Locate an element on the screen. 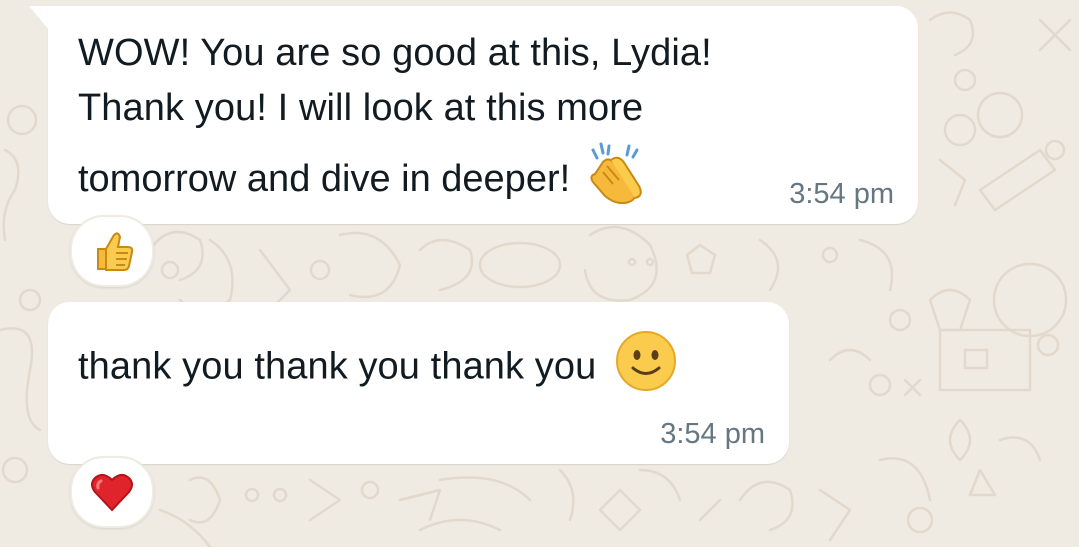 This screenshot has width=1079, height=547. bubble-tail is located at coordinates (39, 18).